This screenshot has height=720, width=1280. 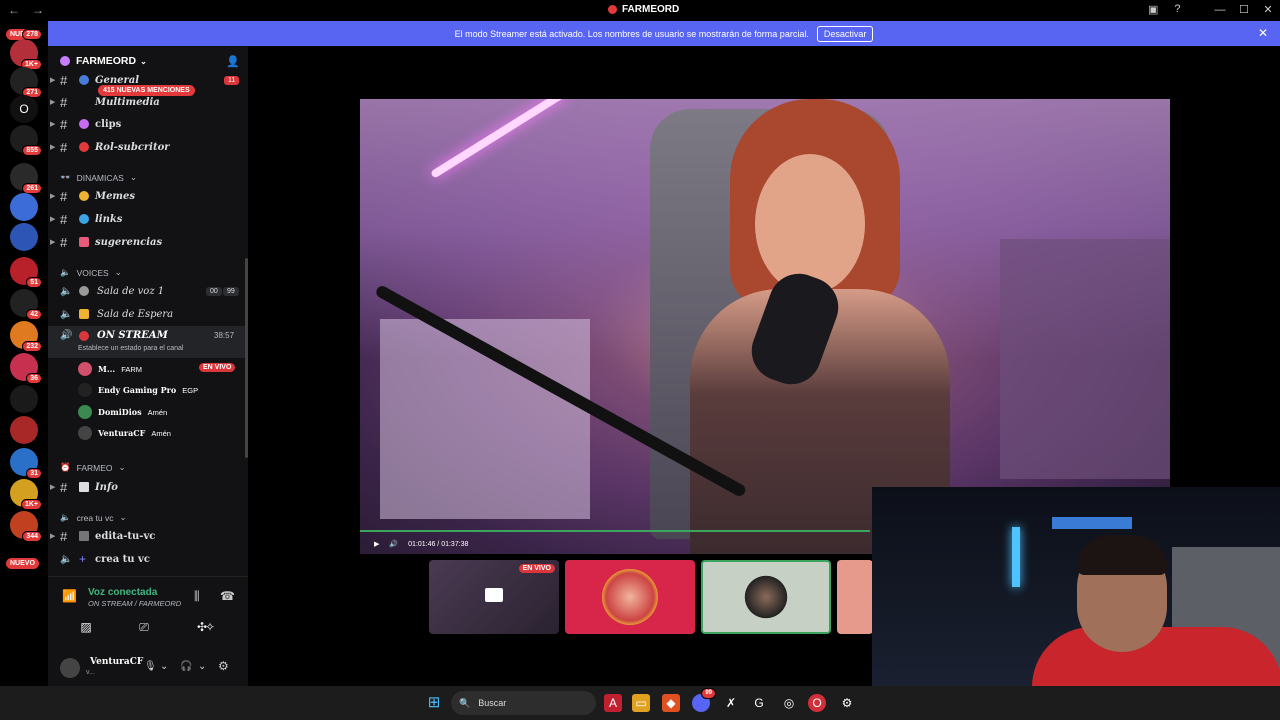 What do you see at coordinates (91, 272) in the screenshot?
I see `category-voices: 🔈 VOICES ⌄` at bounding box center [91, 272].